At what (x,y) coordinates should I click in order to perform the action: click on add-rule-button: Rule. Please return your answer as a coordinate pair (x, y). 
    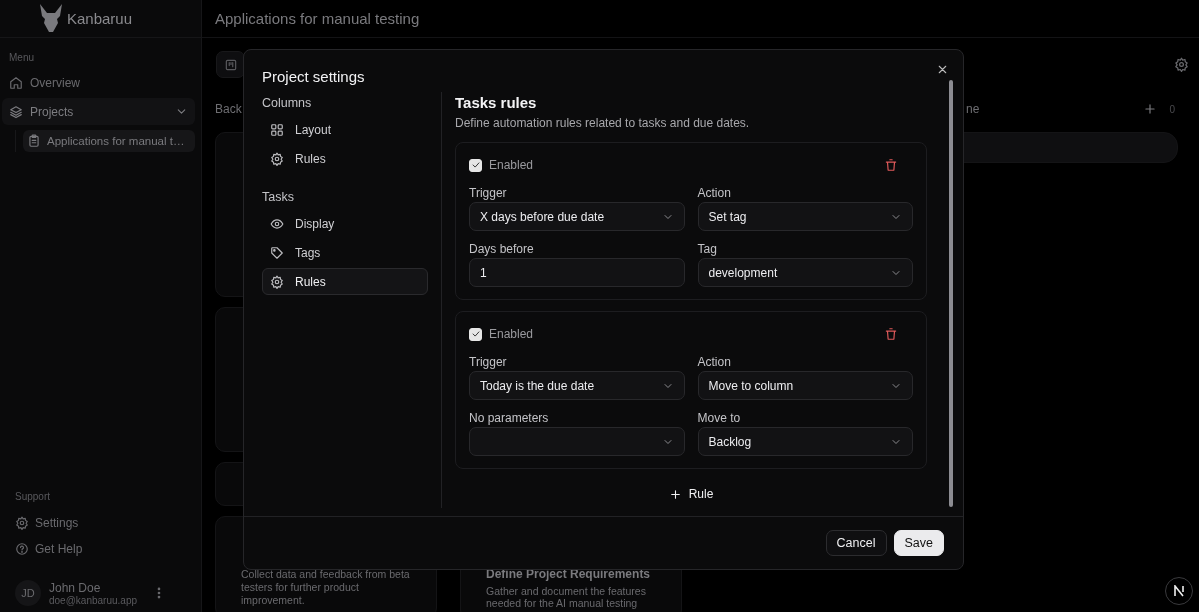
    Looking at the image, I should click on (691, 494).